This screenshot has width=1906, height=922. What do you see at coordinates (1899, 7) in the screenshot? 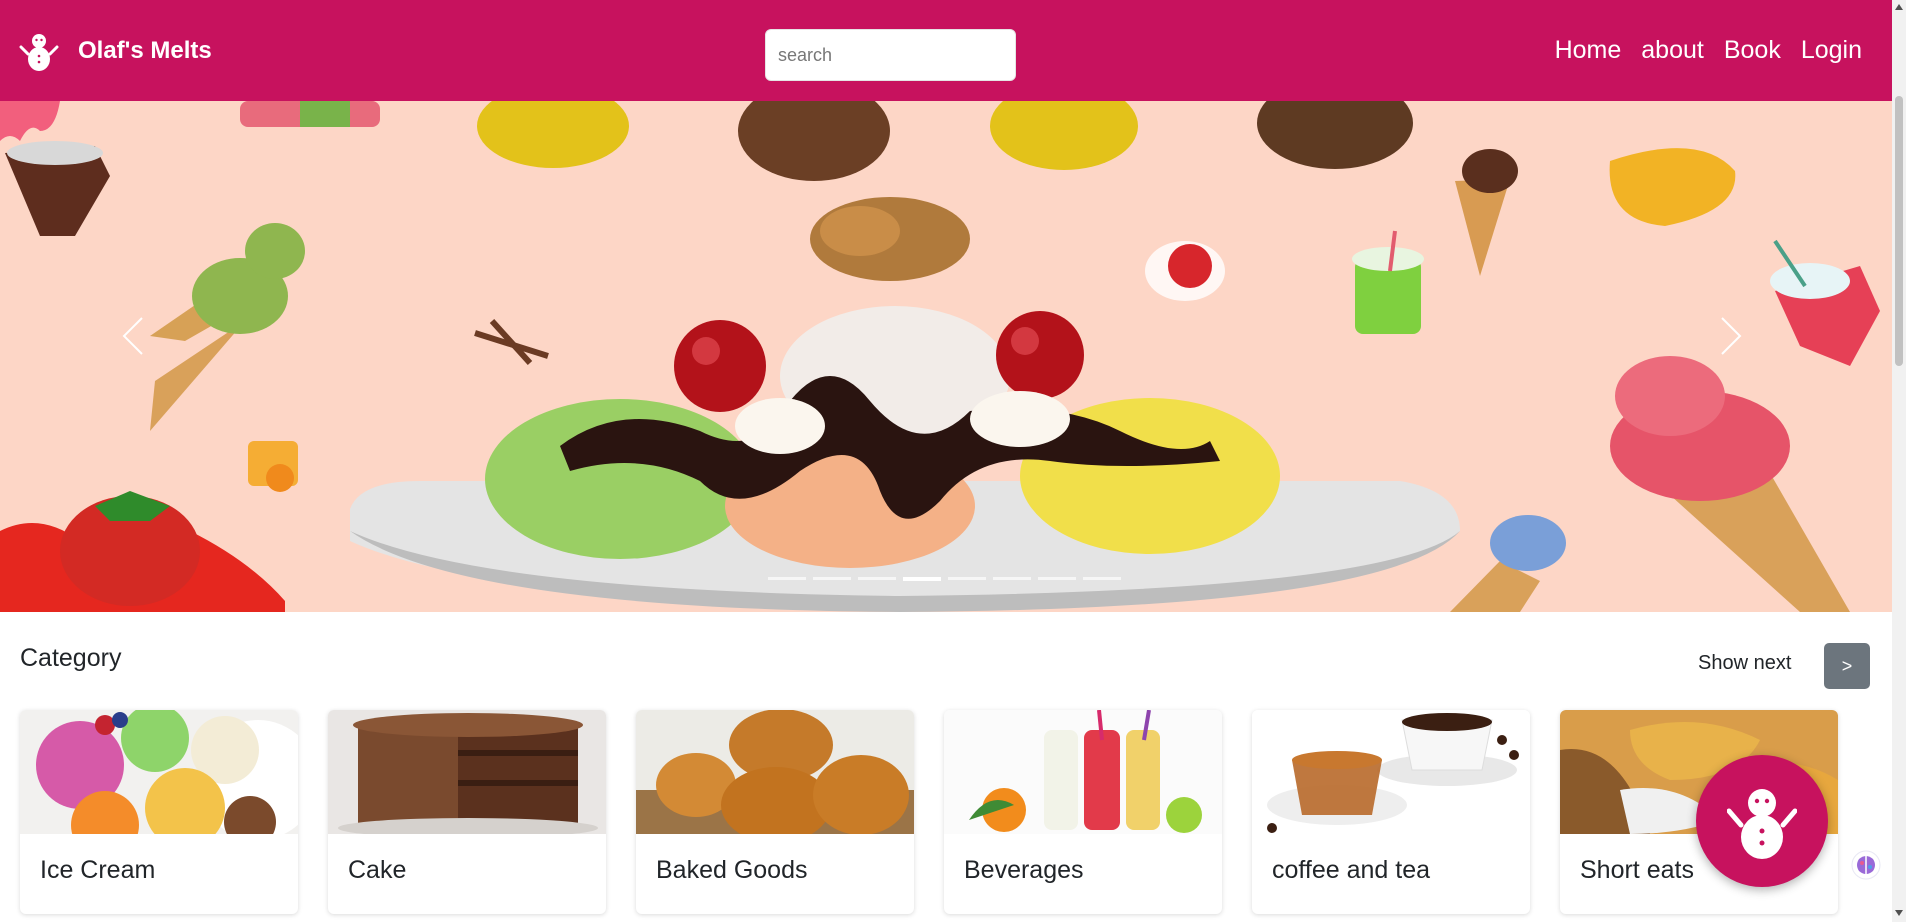
I see `scroll-up-arrow` at bounding box center [1899, 7].